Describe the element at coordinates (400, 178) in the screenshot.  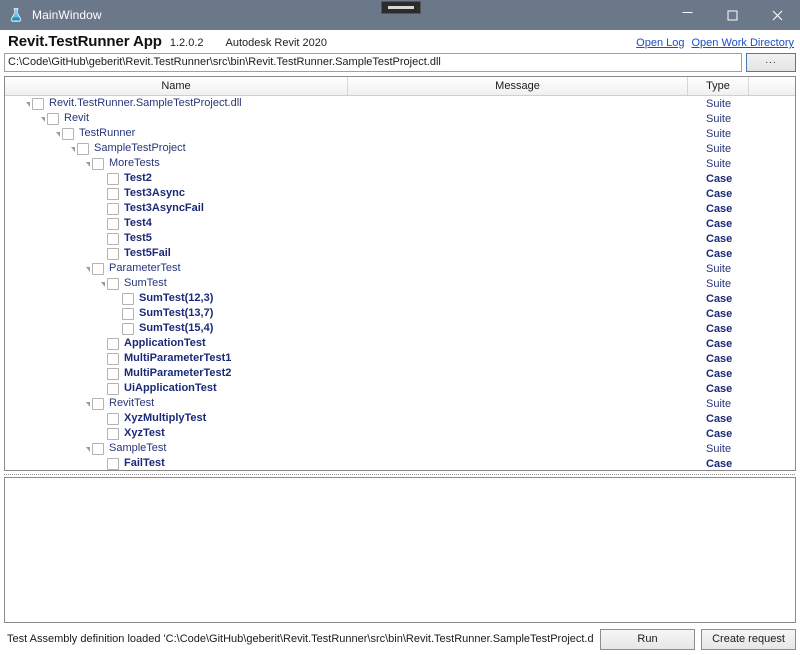
I see `table-row: Test2 Case` at that location.